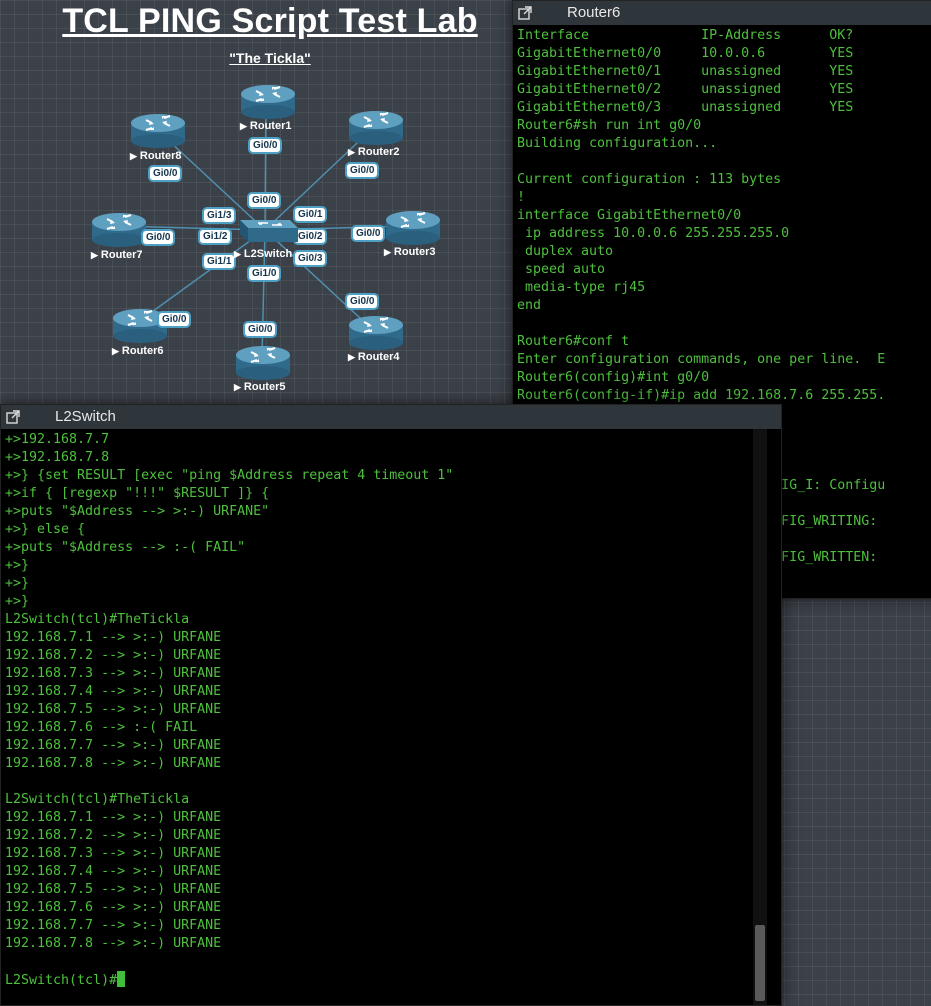 The height and width of the screenshot is (1006, 931). I want to click on l2switch-device, so click(265, 229).